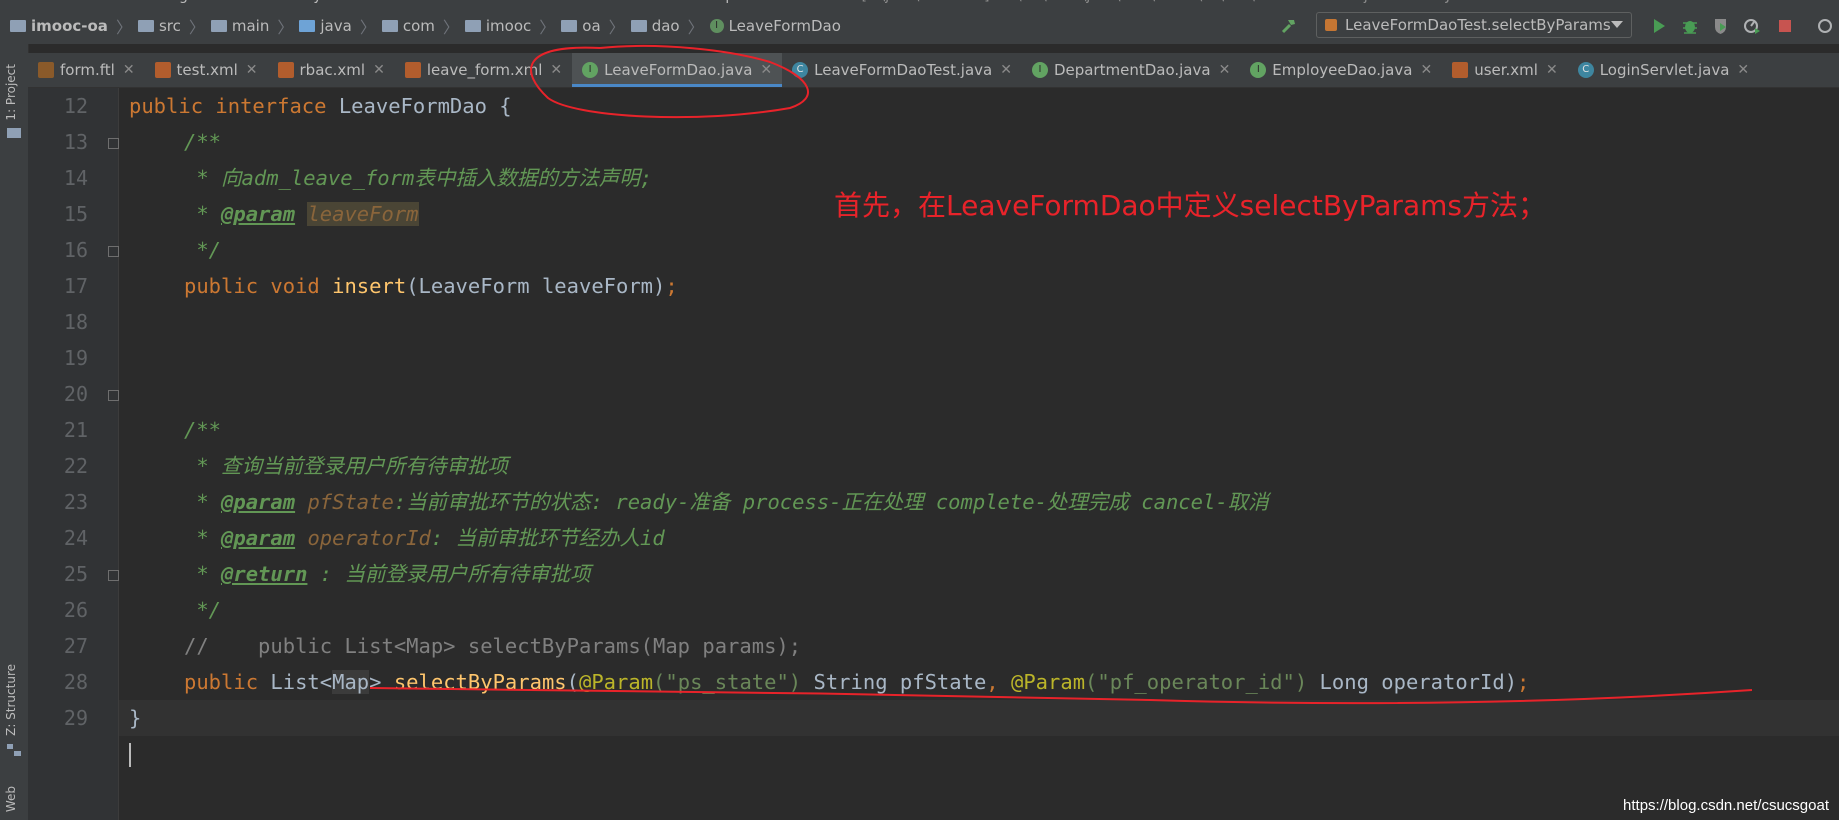  What do you see at coordinates (75, 286) in the screenshot?
I see `line-number: 17` at bounding box center [75, 286].